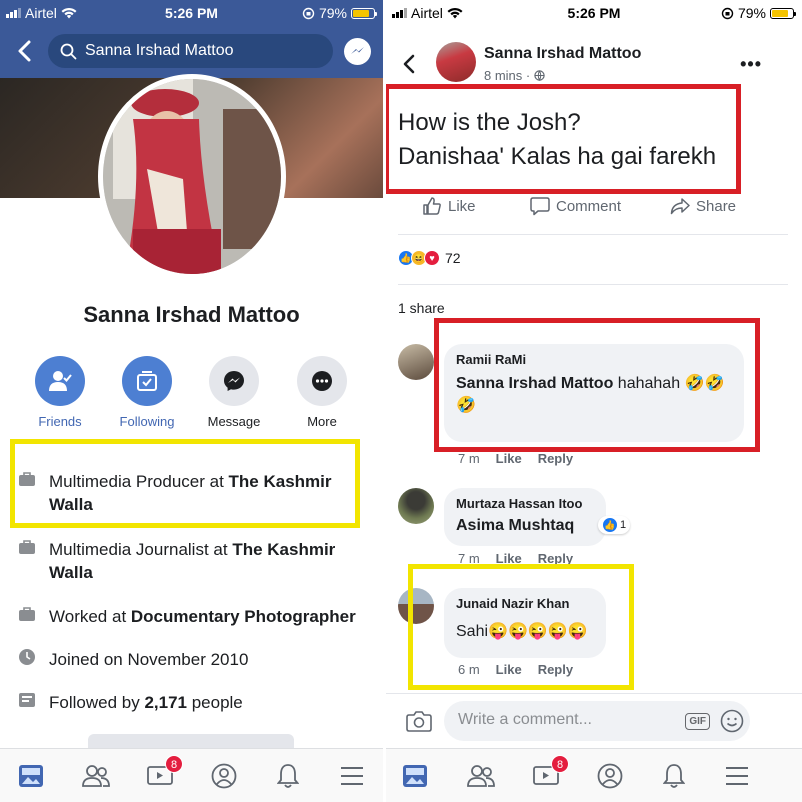 This screenshot has width=802, height=802. I want to click on profile-picture, so click(192, 176).